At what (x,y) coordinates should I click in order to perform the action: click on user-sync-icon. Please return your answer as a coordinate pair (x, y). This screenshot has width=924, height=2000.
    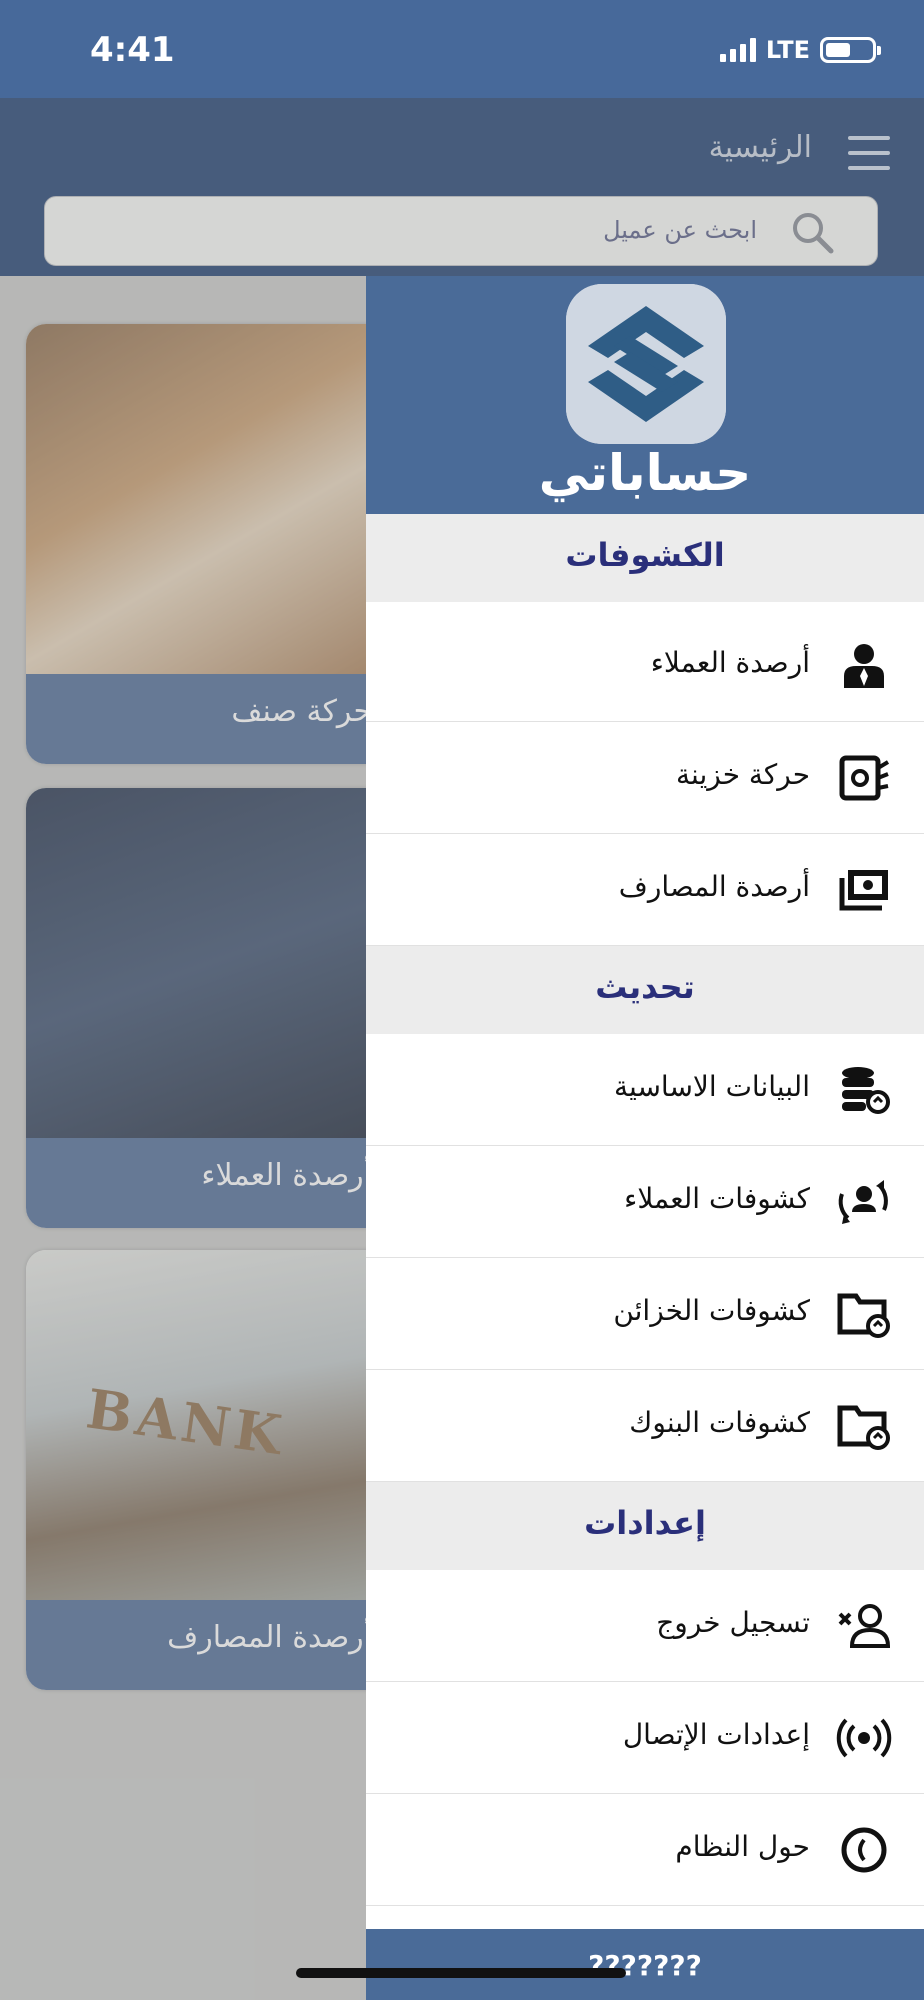
    Looking at the image, I should click on (863, 1202).